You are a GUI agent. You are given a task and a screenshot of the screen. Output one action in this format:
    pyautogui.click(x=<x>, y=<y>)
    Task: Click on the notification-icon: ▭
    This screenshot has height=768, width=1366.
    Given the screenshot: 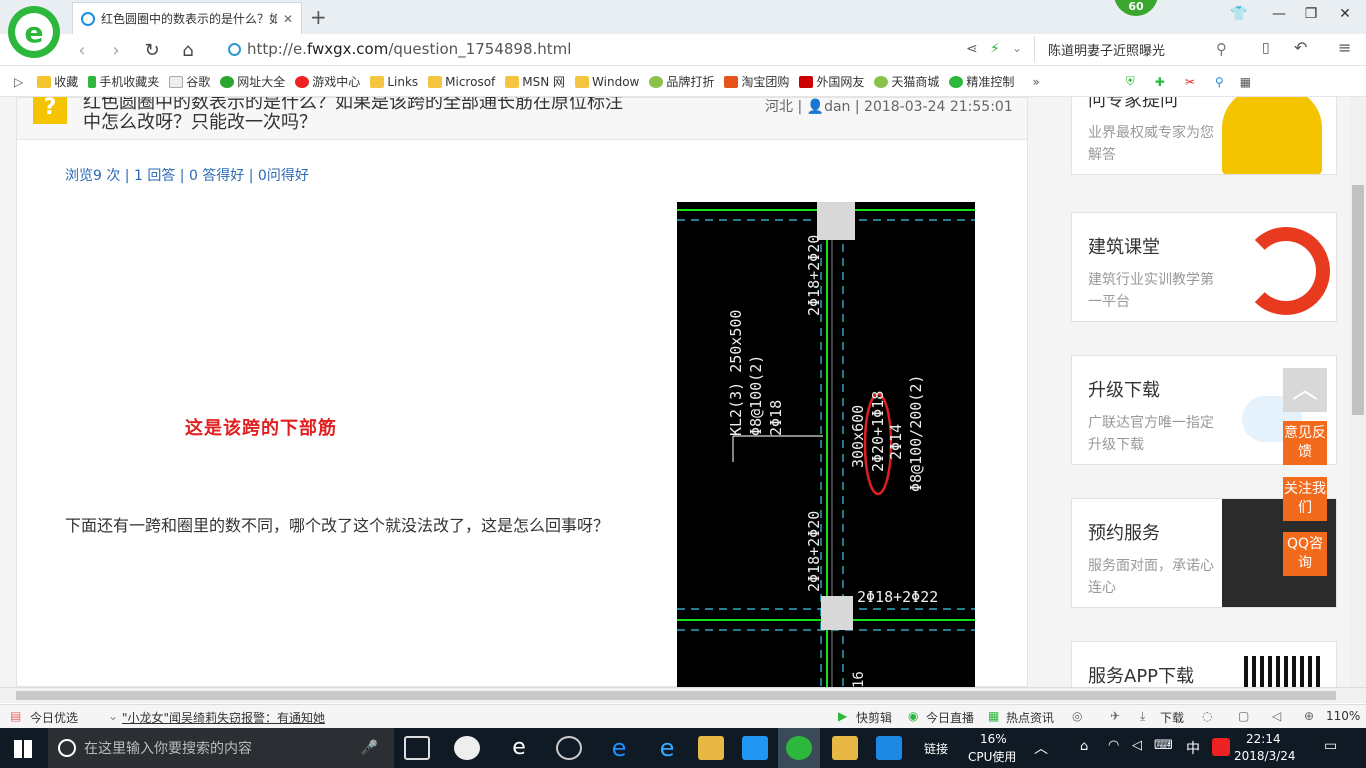 What is the action you would take?
    pyautogui.click(x=1330, y=746)
    